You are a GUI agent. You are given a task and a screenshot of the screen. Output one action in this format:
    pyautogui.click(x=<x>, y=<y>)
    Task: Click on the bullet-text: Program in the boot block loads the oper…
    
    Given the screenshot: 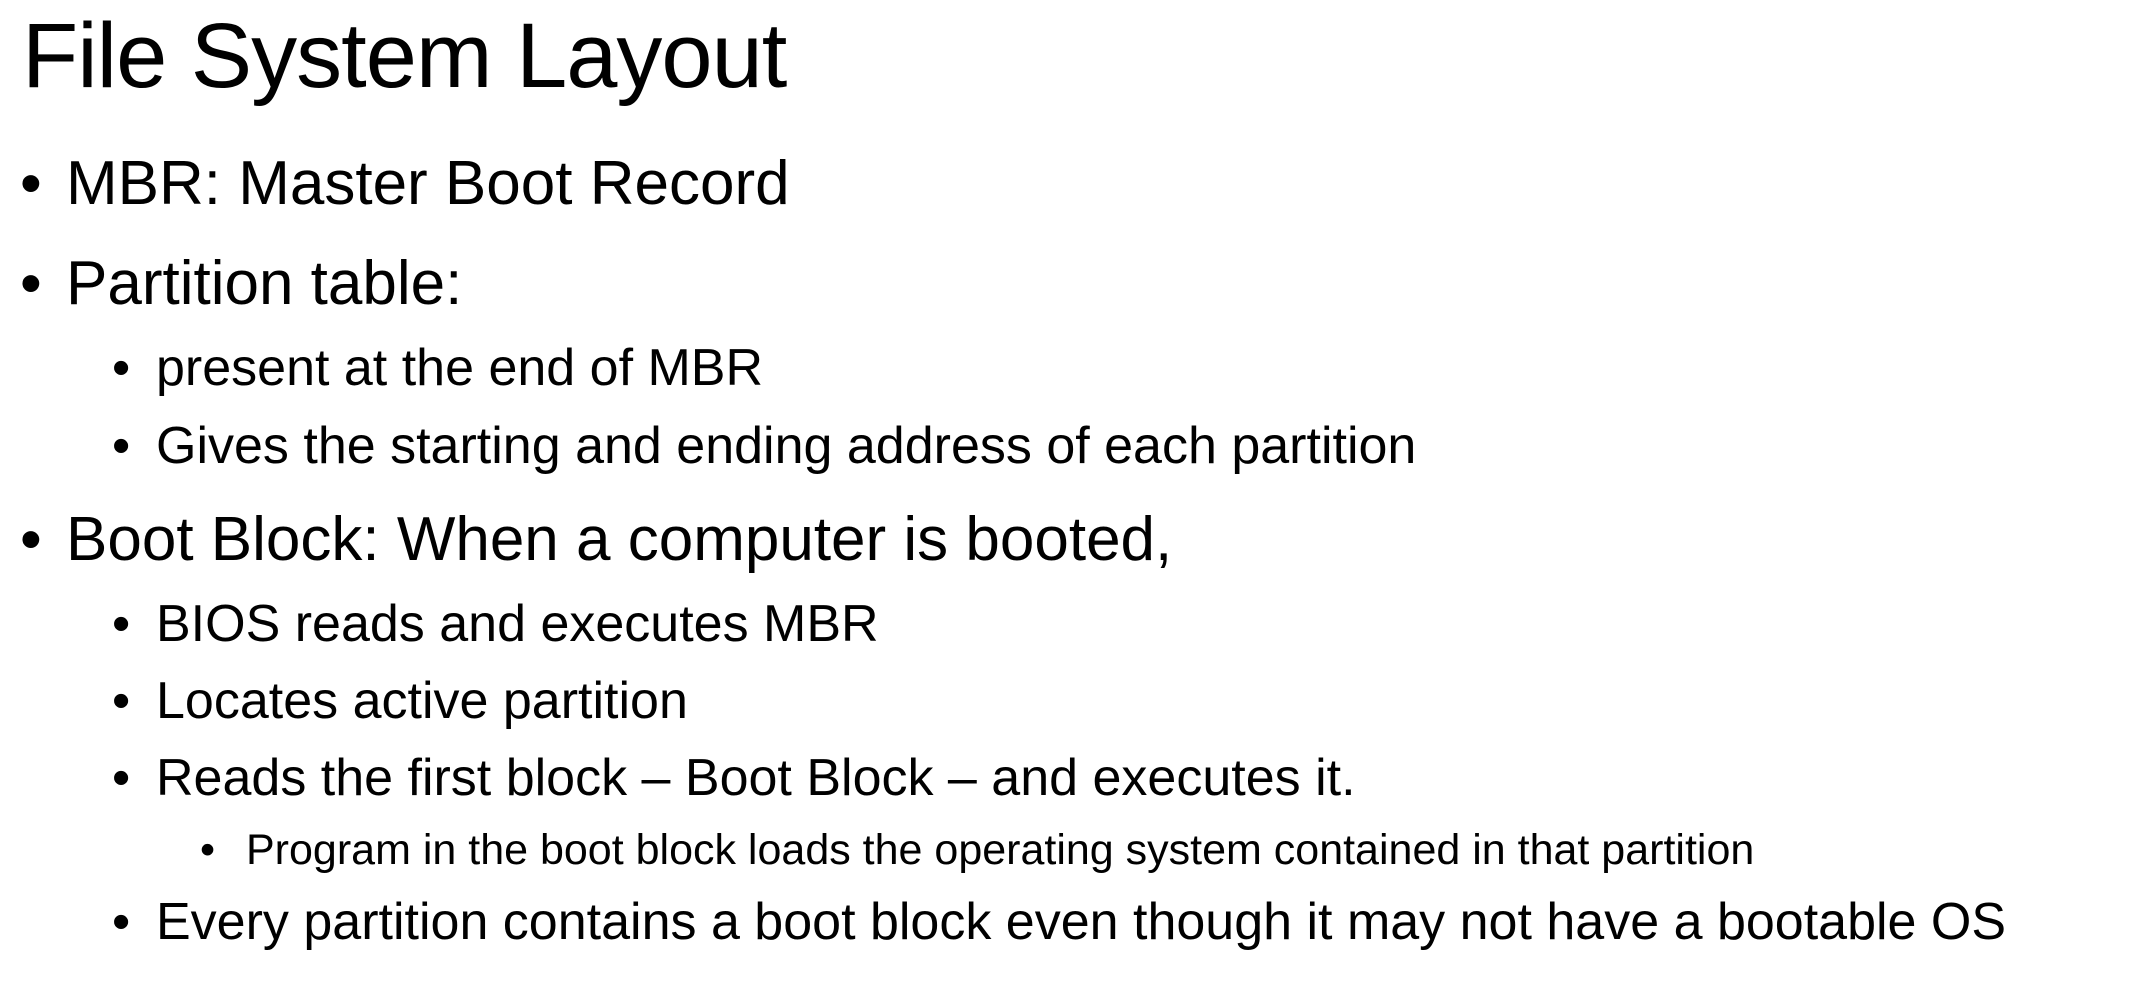 What is the action you would take?
    pyautogui.click(x=1000, y=850)
    